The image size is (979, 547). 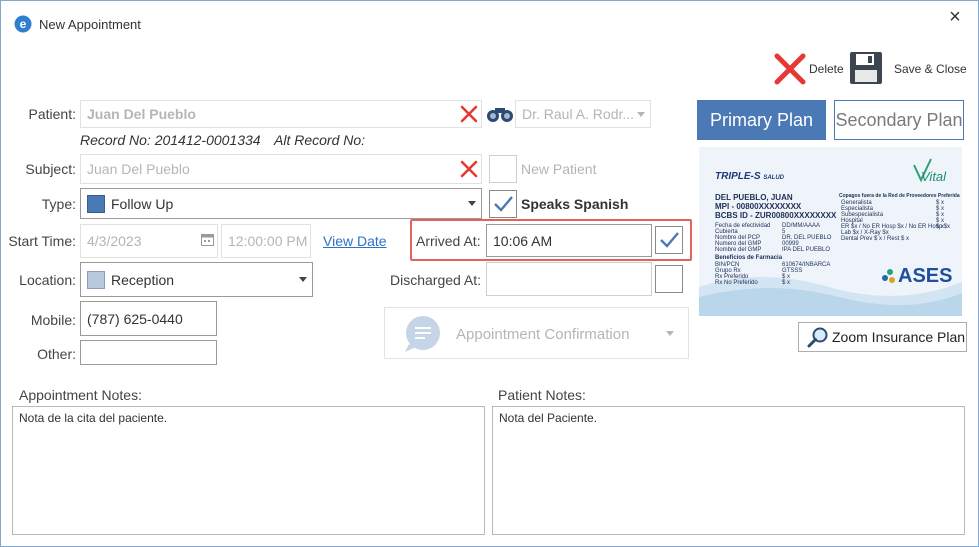 I want to click on type-select-value: Follow Up, so click(x=142, y=203).